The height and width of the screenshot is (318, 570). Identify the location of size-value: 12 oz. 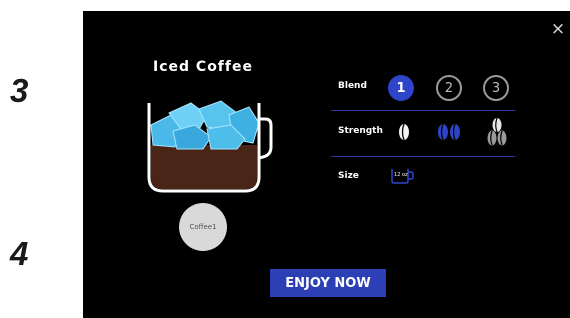
(401, 175).